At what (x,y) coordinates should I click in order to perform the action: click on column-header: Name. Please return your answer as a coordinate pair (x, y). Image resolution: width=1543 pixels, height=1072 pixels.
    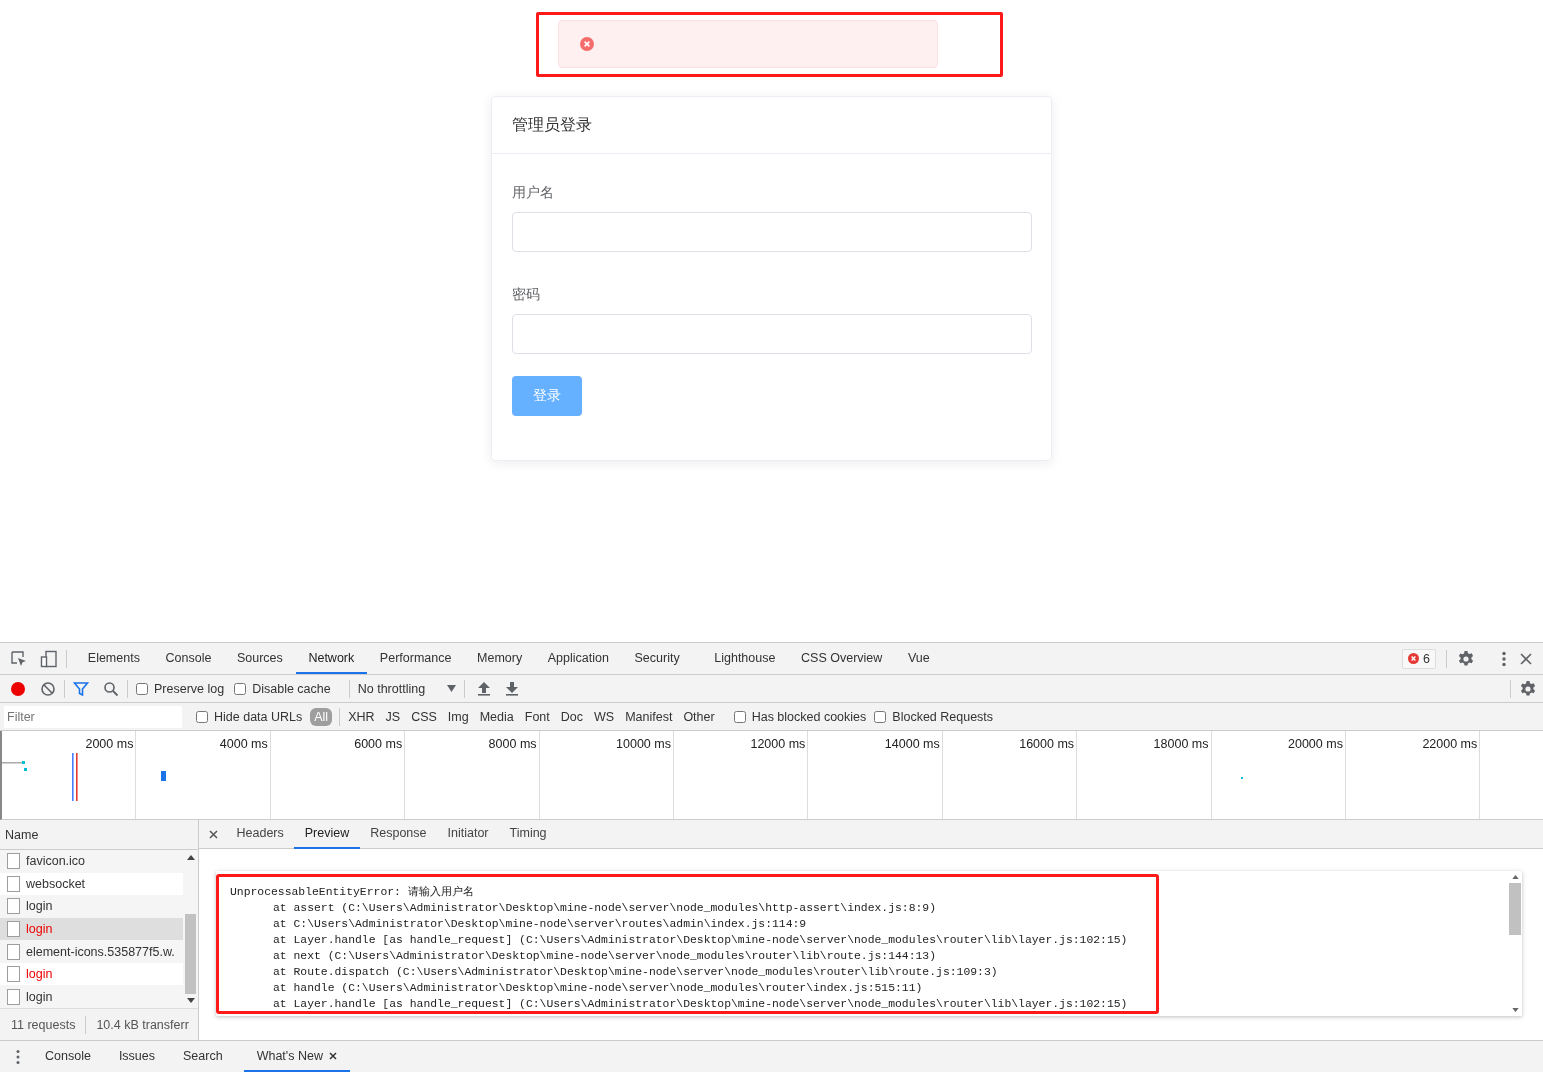
    Looking at the image, I should click on (22, 834).